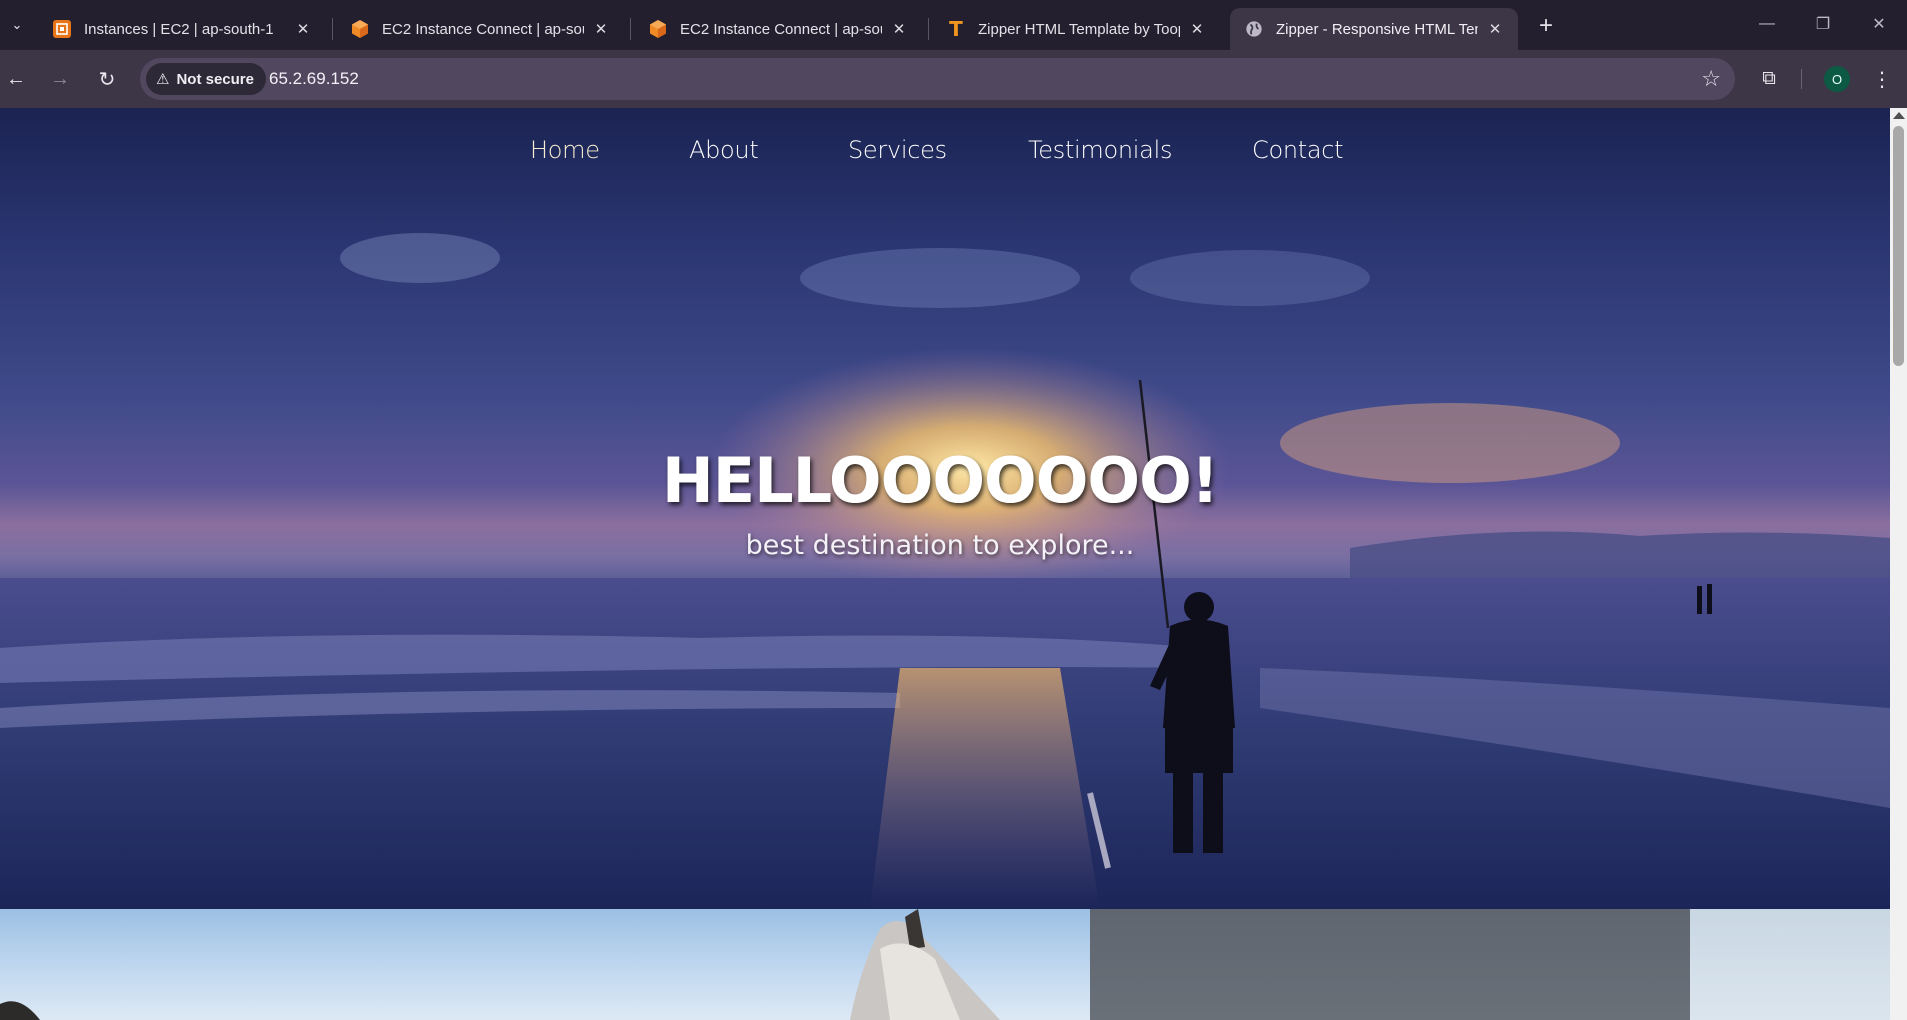  I want to click on scrollbar-thumb, so click(1898, 246).